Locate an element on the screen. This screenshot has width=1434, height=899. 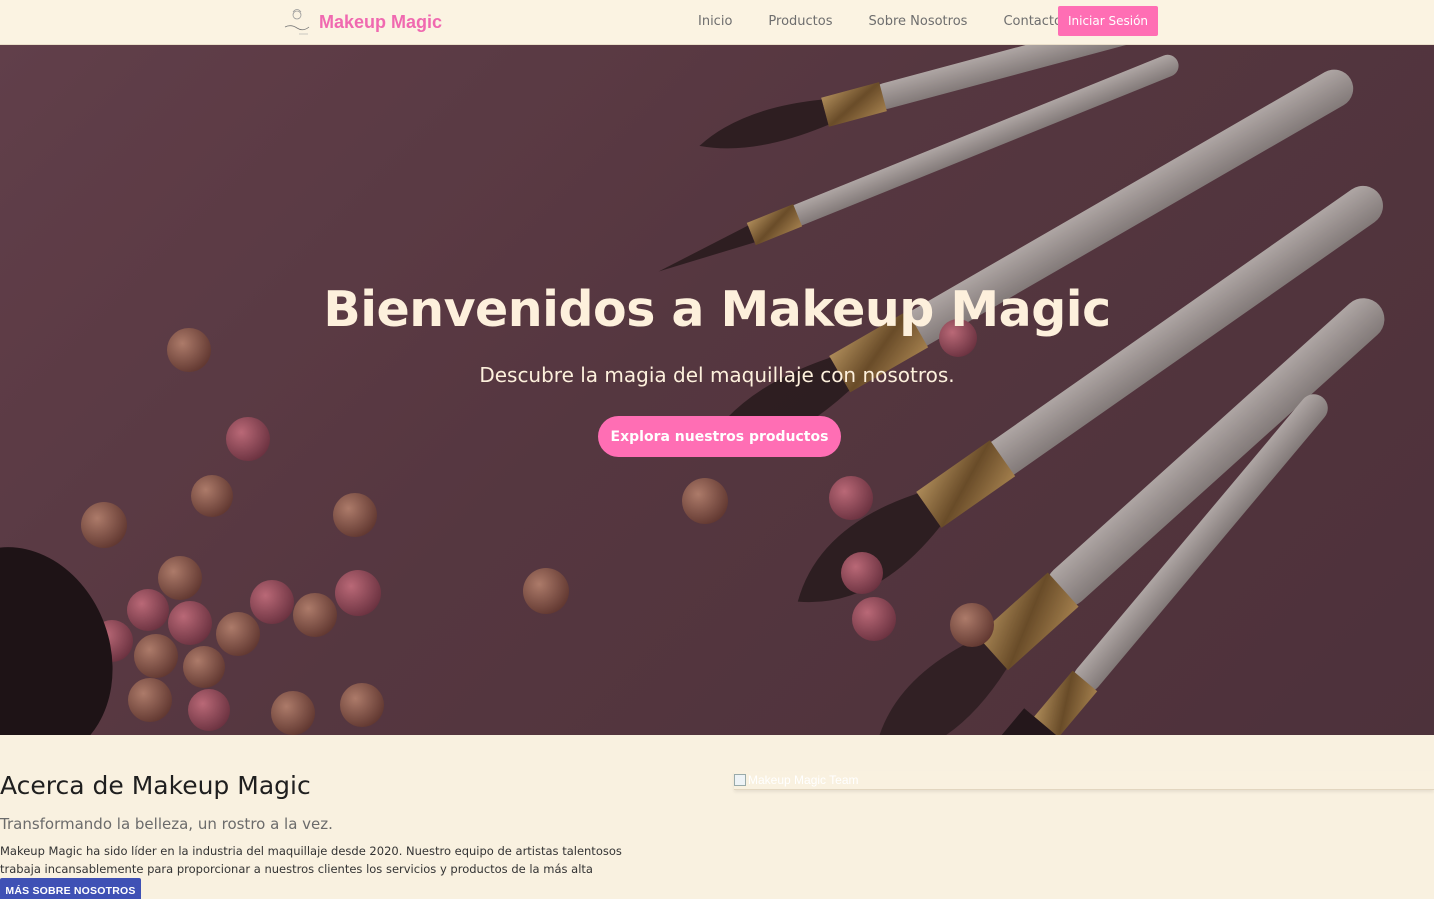
hero-title: Bienvenidos a Makeup Magic is located at coordinates (717, 309).